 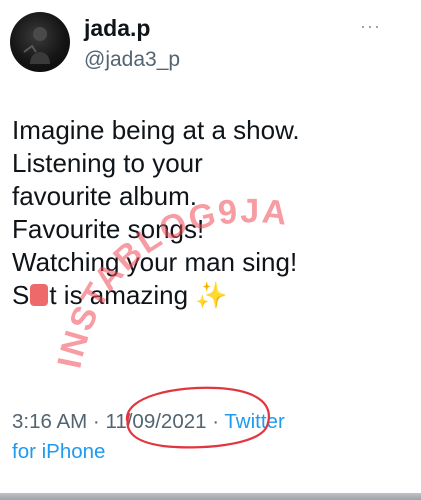 What do you see at coordinates (36, 45) in the screenshot?
I see `avatar-photo-icon` at bounding box center [36, 45].